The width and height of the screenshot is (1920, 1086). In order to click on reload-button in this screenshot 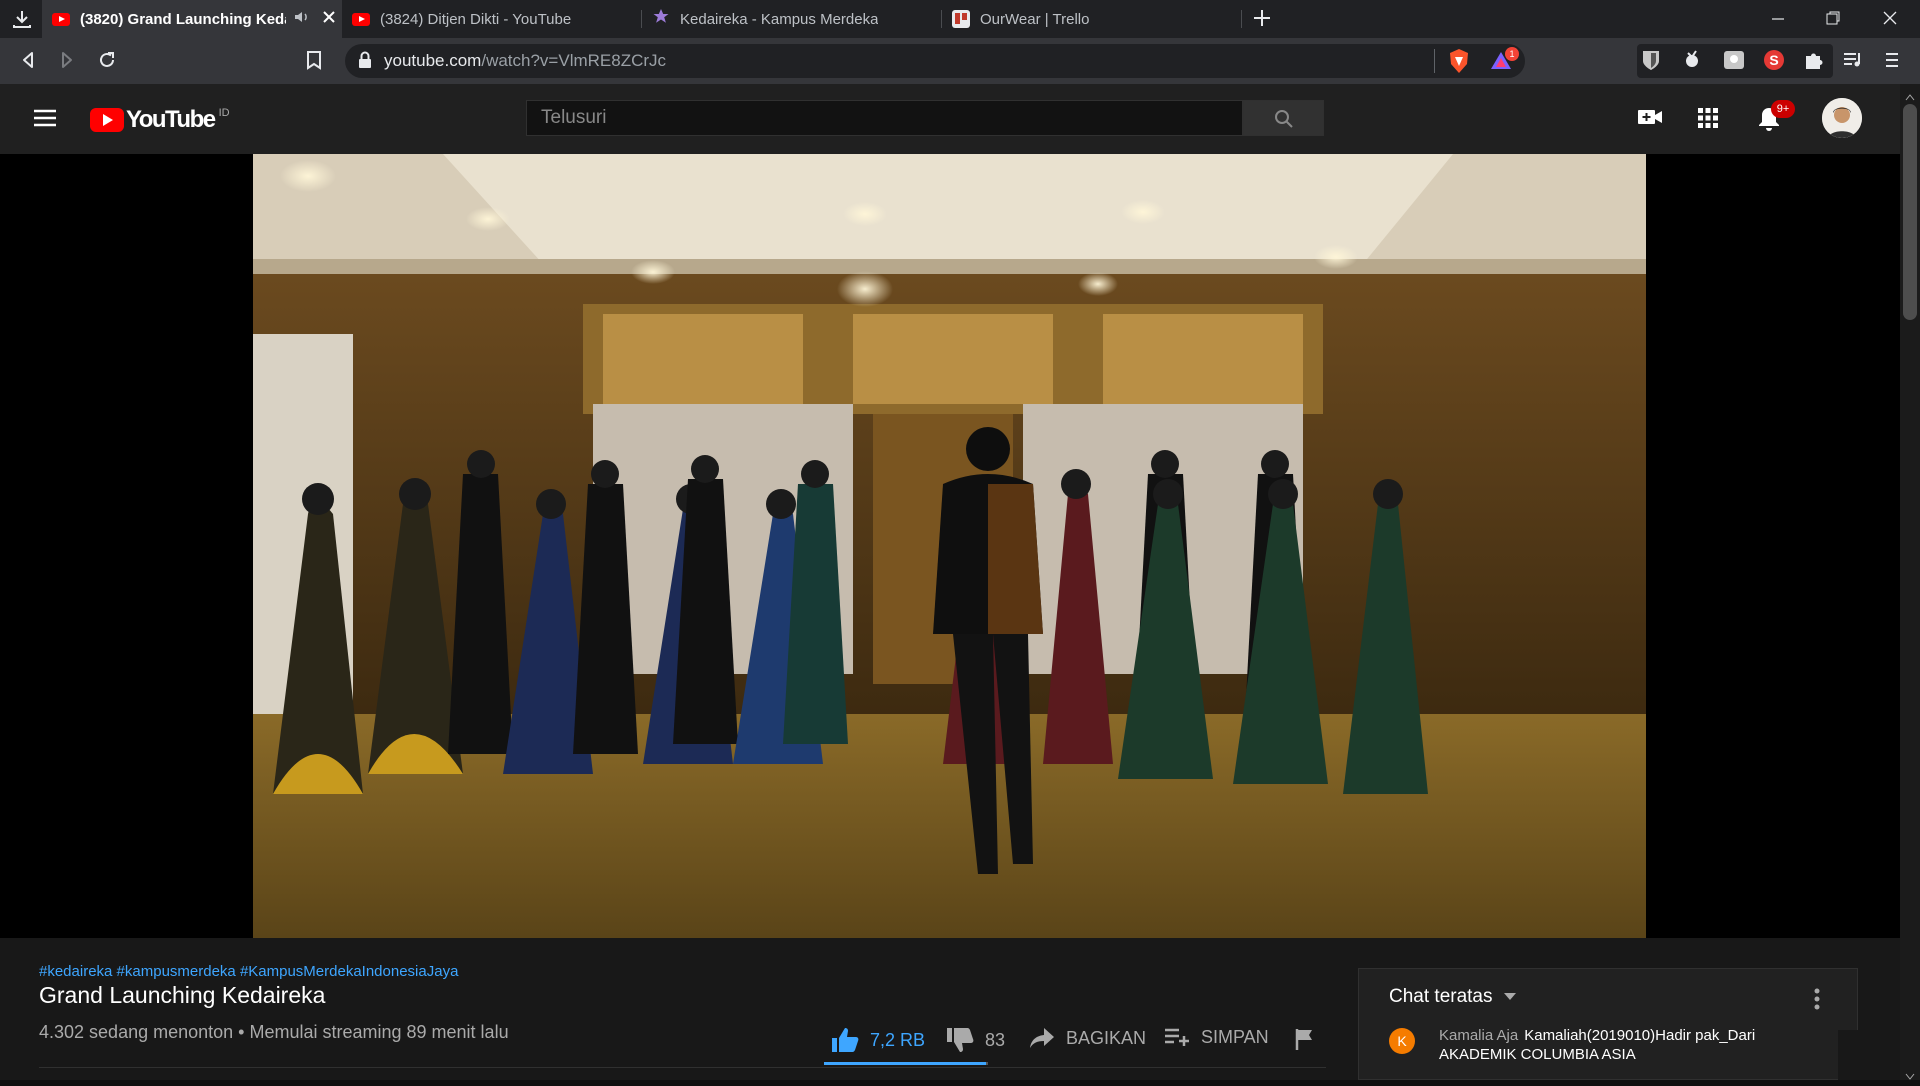, I will do `click(107, 62)`.